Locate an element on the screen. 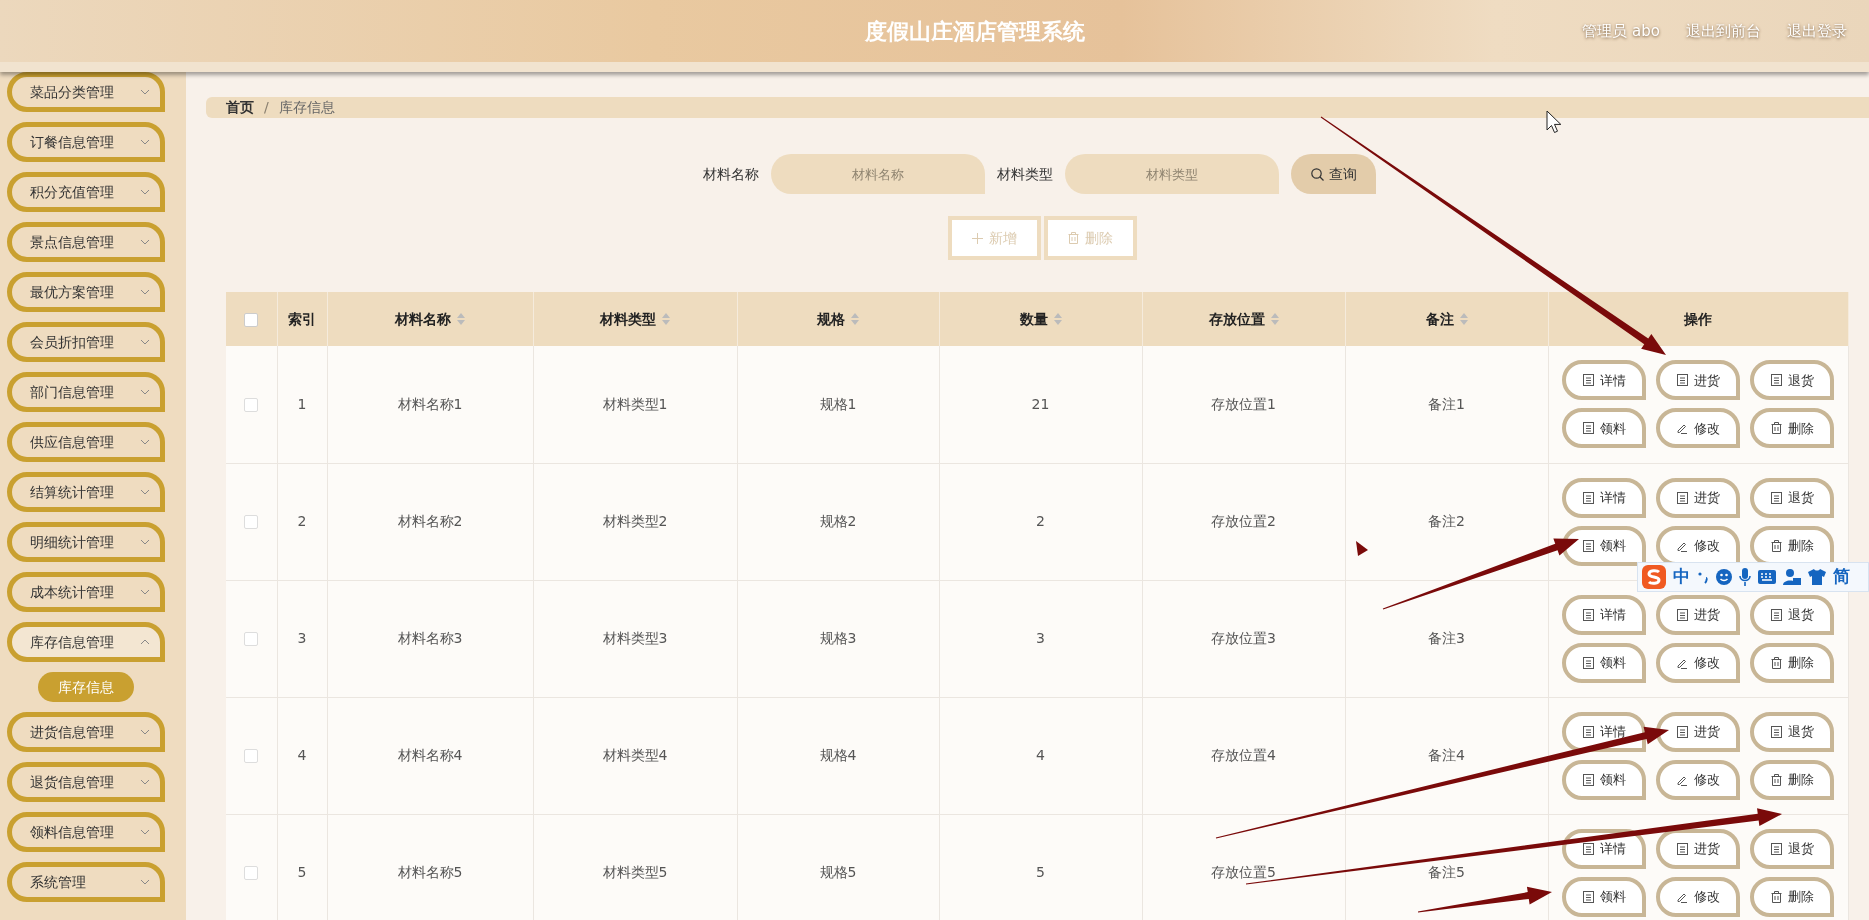  sidebar-menu-item: 进货信息管理 is located at coordinates (86, 732).